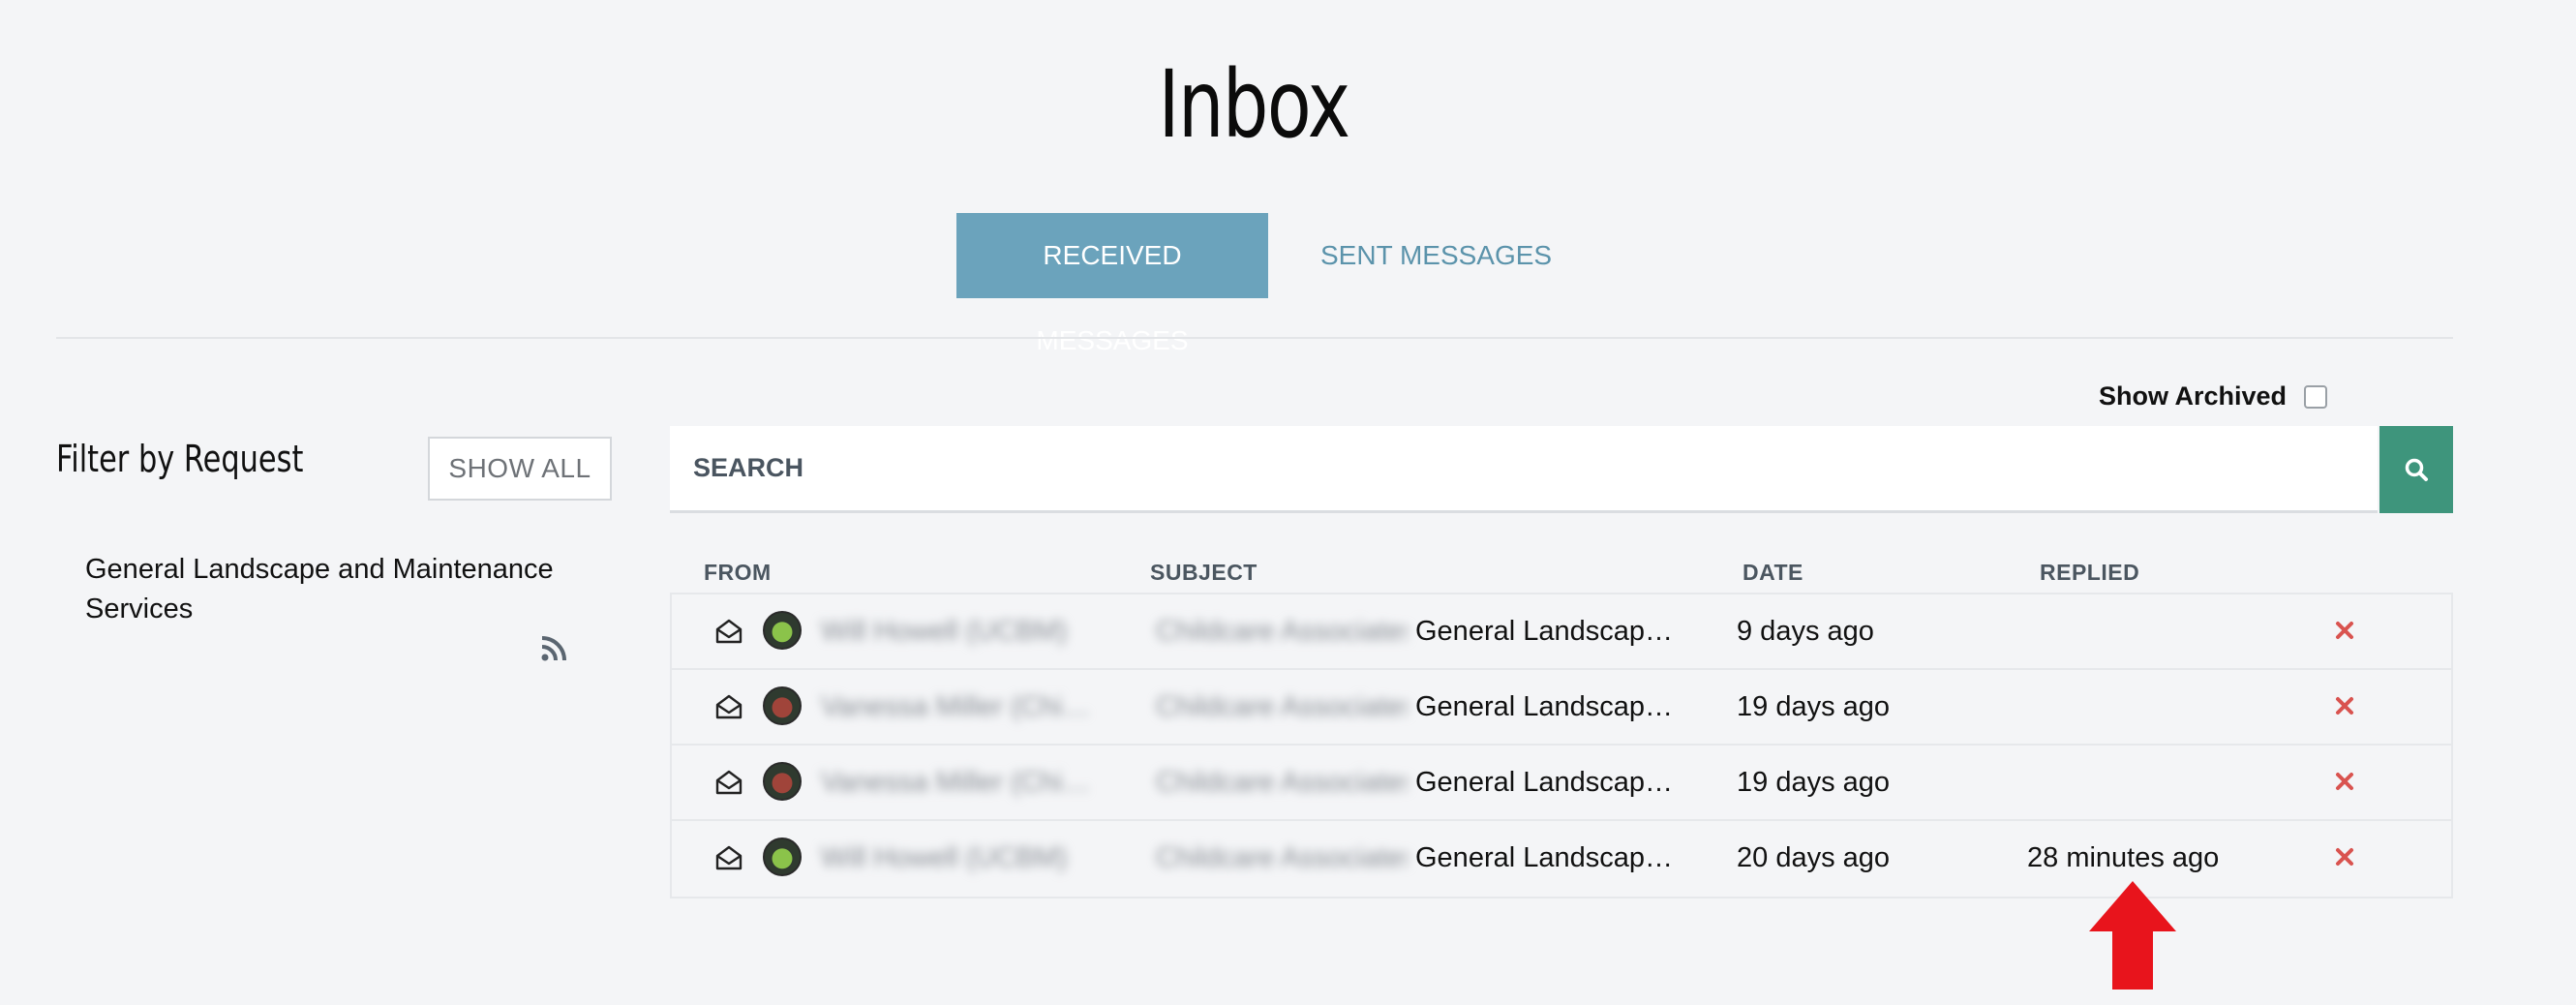 The width and height of the screenshot is (2576, 1005). I want to click on date-text: 9 days ago, so click(1805, 631).